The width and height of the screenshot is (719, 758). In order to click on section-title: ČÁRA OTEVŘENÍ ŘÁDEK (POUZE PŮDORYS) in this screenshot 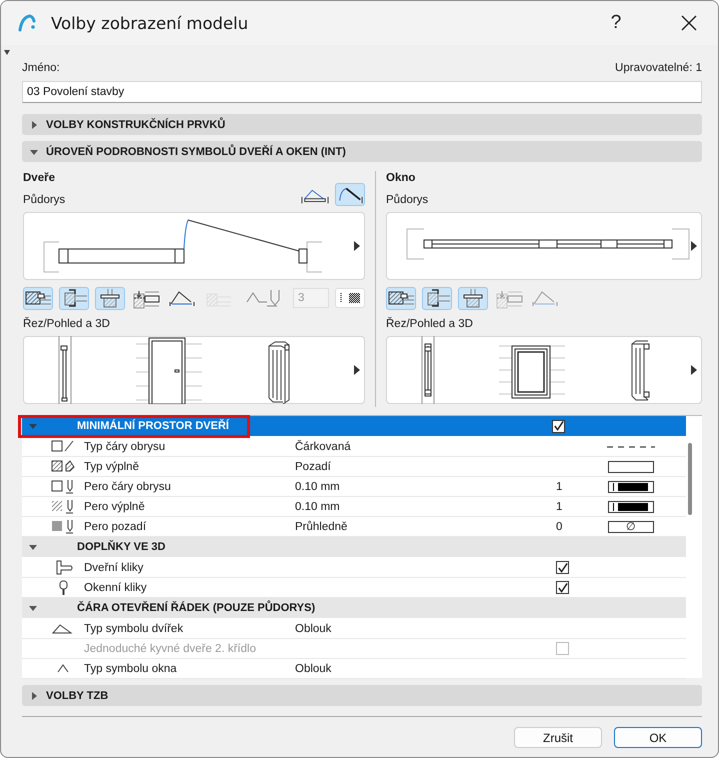, I will do `click(196, 608)`.